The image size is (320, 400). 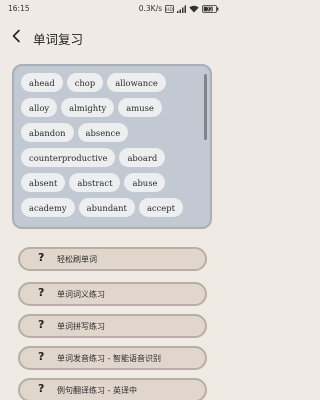 What do you see at coordinates (42, 82) in the screenshot?
I see `word-chip: ahead` at bounding box center [42, 82].